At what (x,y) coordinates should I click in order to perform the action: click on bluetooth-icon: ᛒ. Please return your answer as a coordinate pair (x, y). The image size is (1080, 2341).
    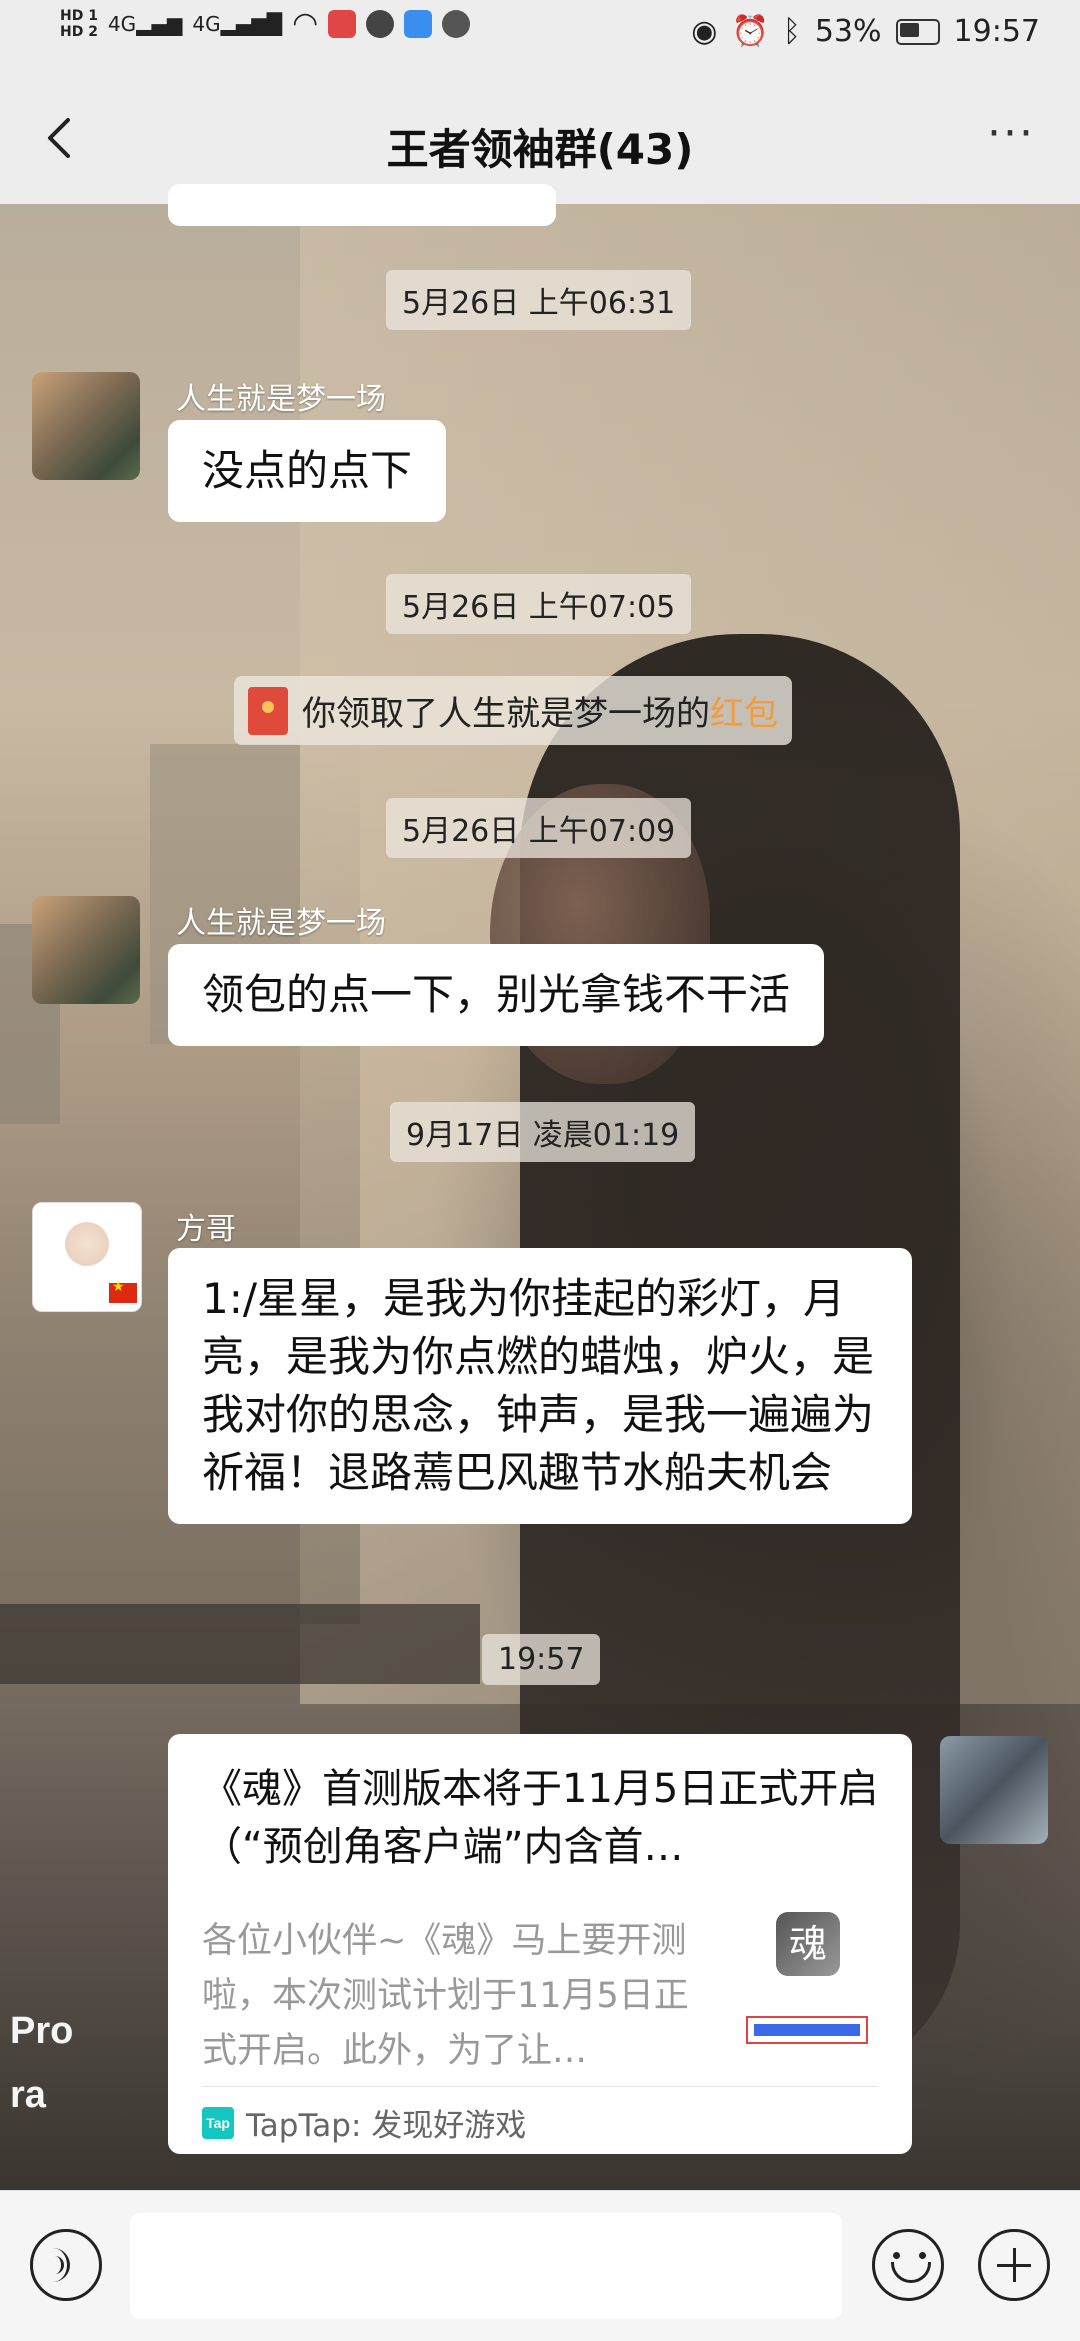
    Looking at the image, I should click on (791, 31).